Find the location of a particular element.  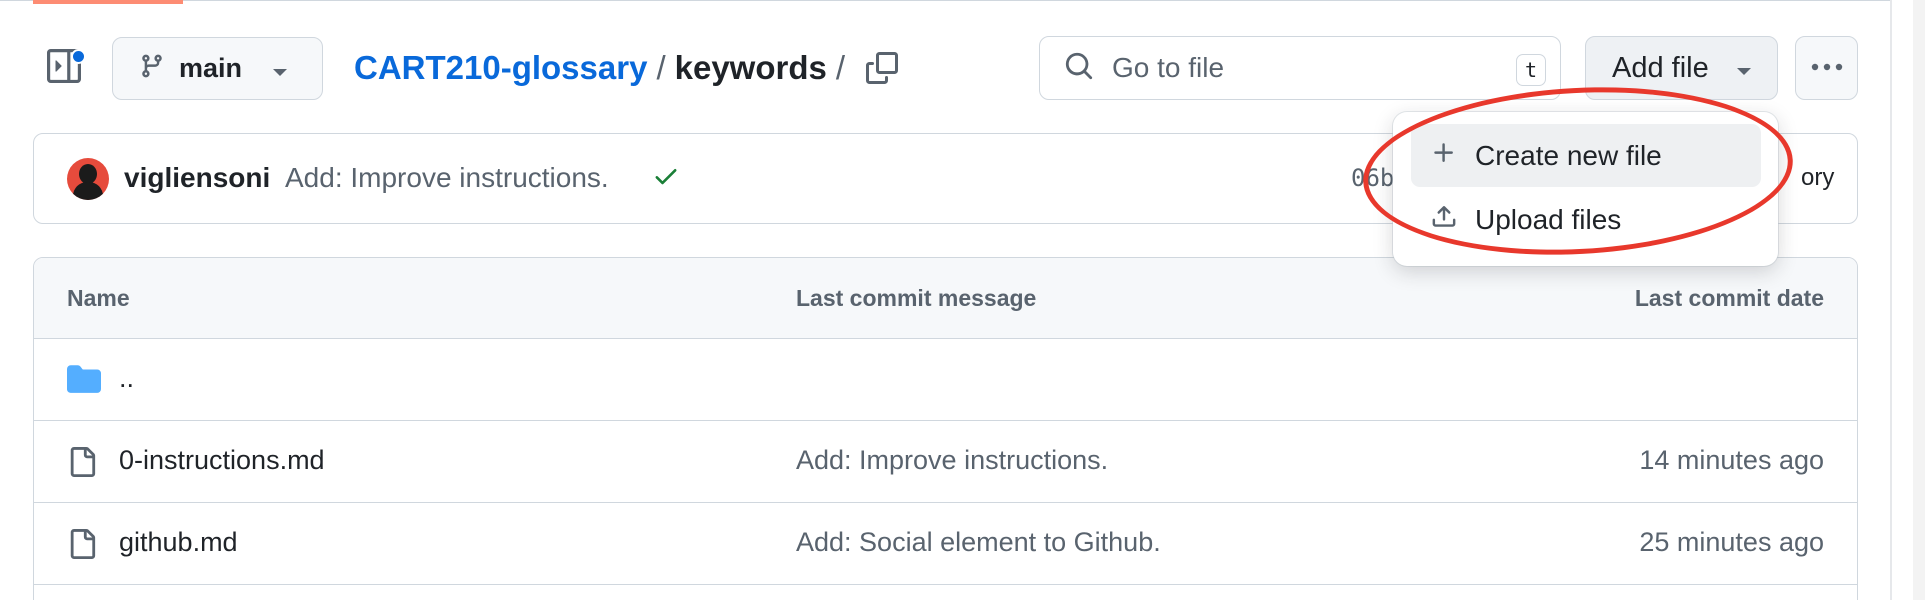

breadcrumb: CART210-glossary / keywords / is located at coordinates (604, 68).